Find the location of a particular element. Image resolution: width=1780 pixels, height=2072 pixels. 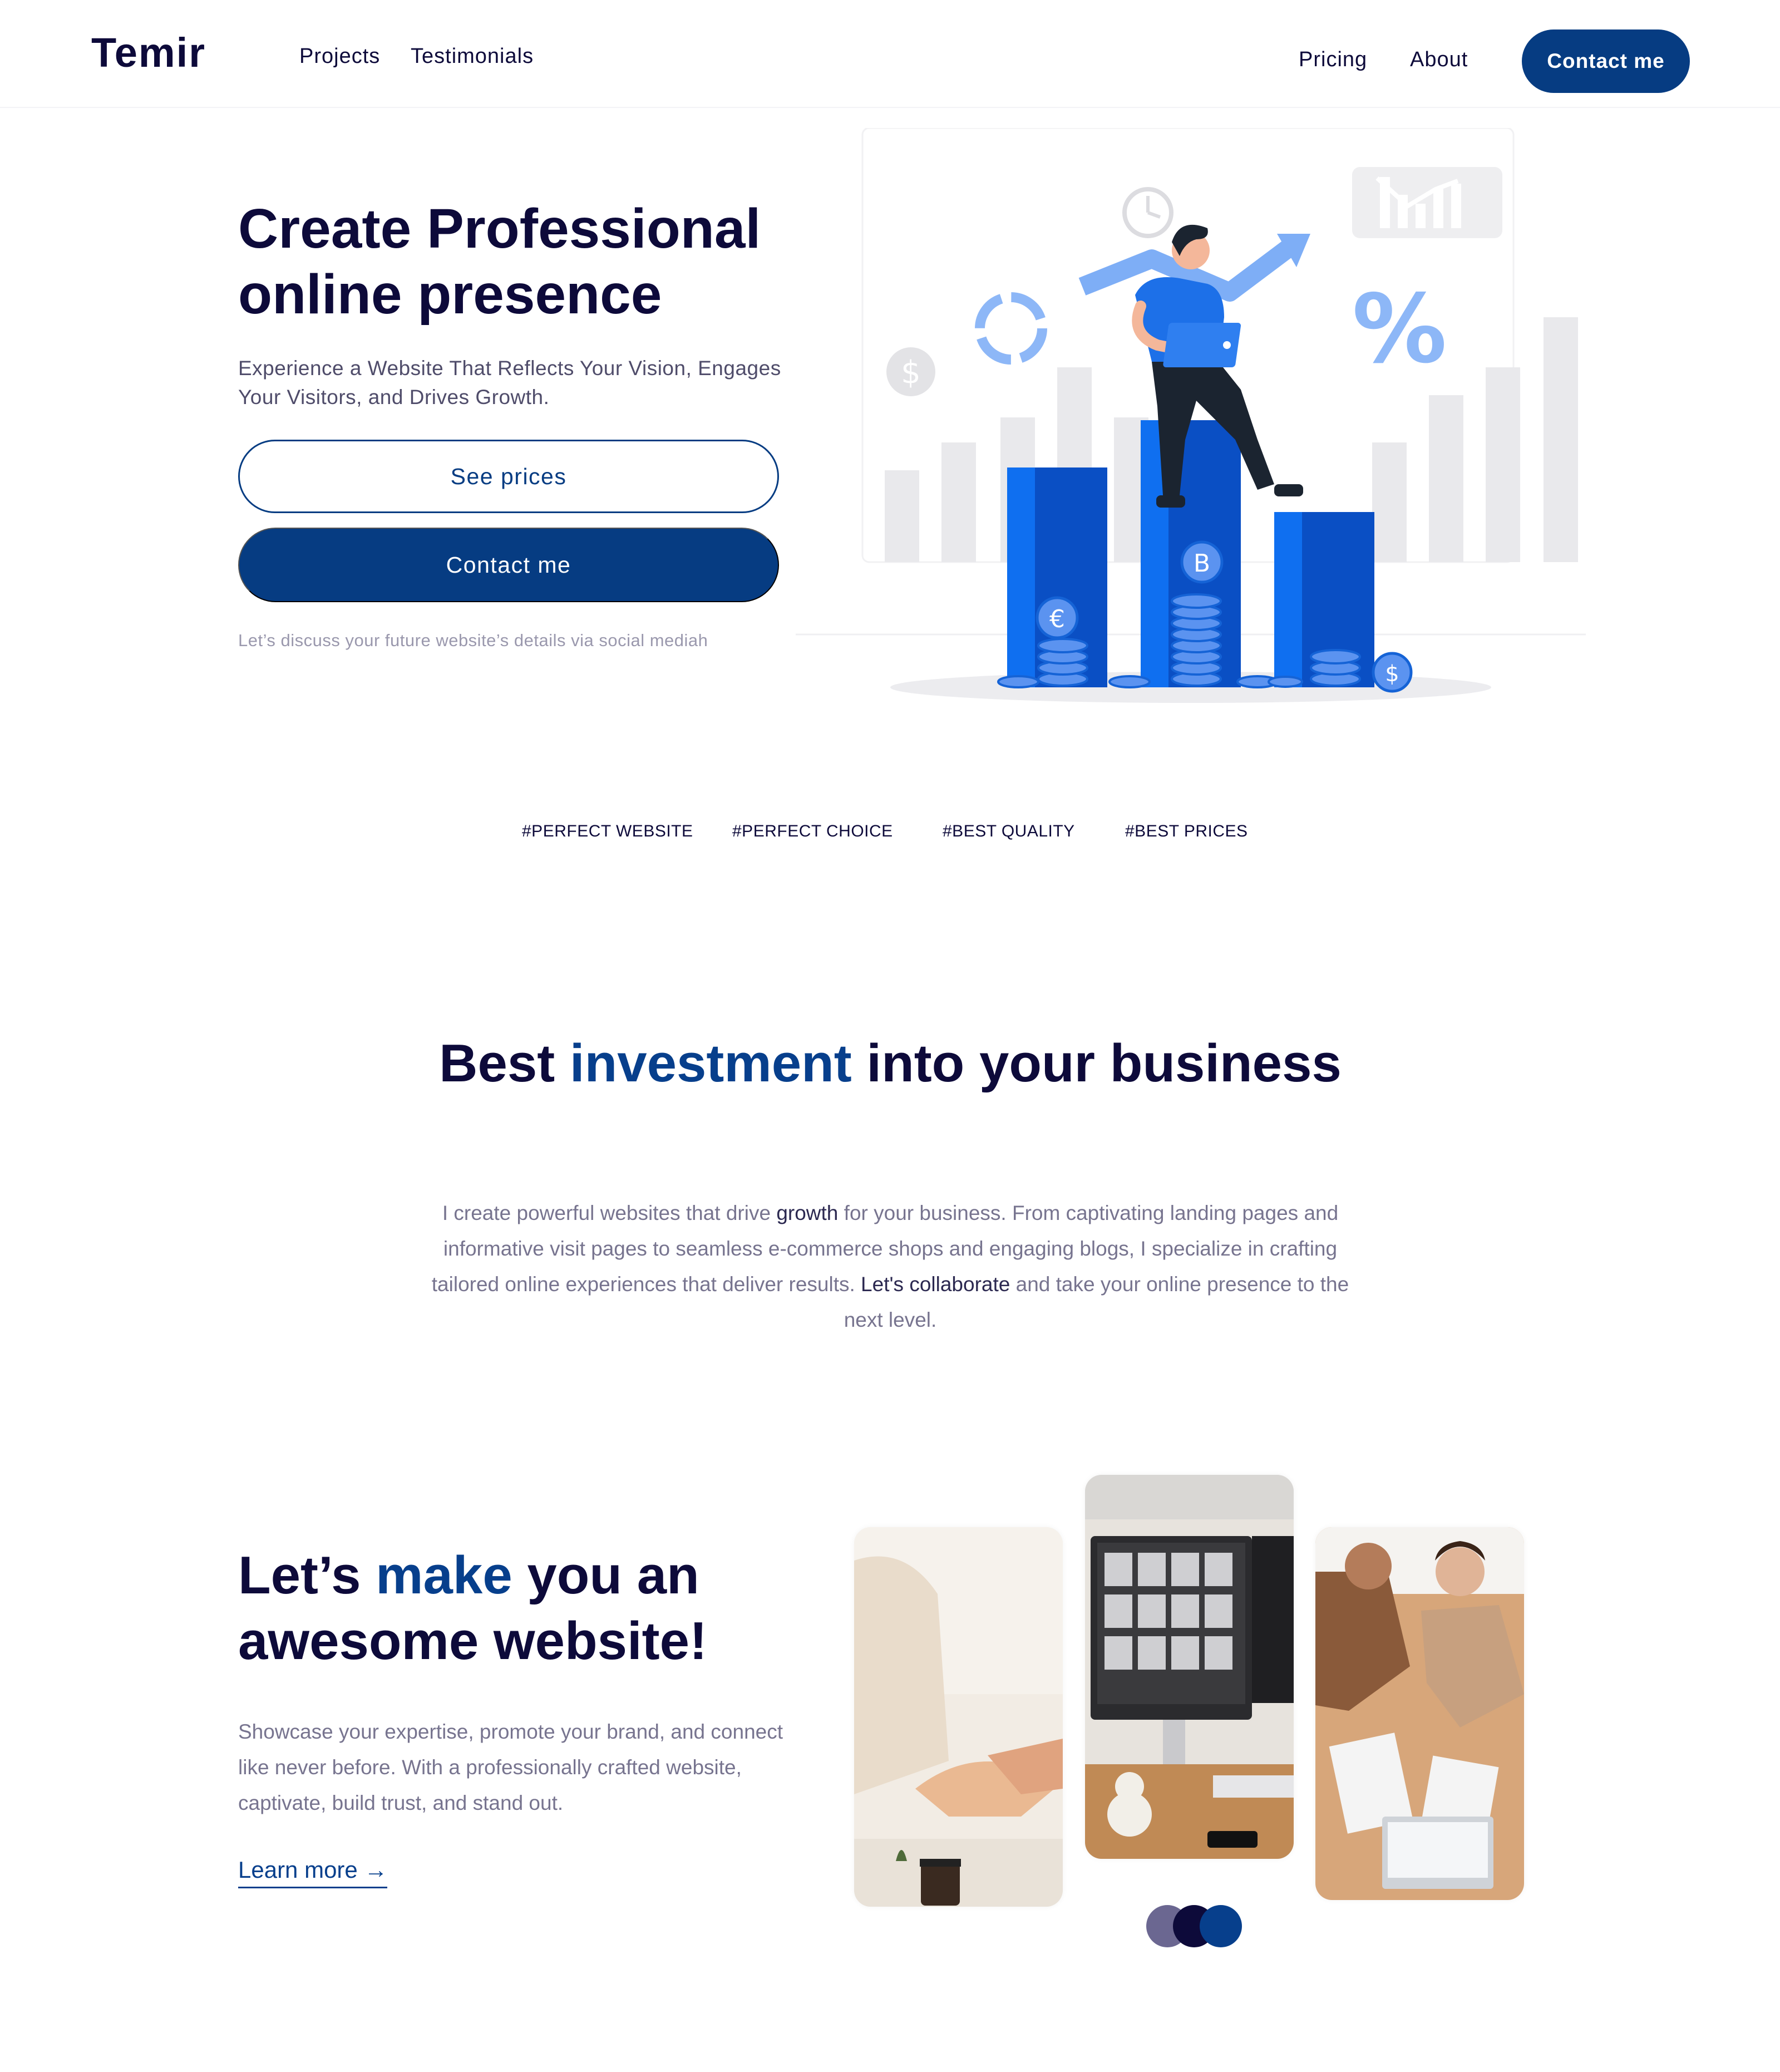

tag-best-prices: #BEST PRICES is located at coordinates (1186, 831).